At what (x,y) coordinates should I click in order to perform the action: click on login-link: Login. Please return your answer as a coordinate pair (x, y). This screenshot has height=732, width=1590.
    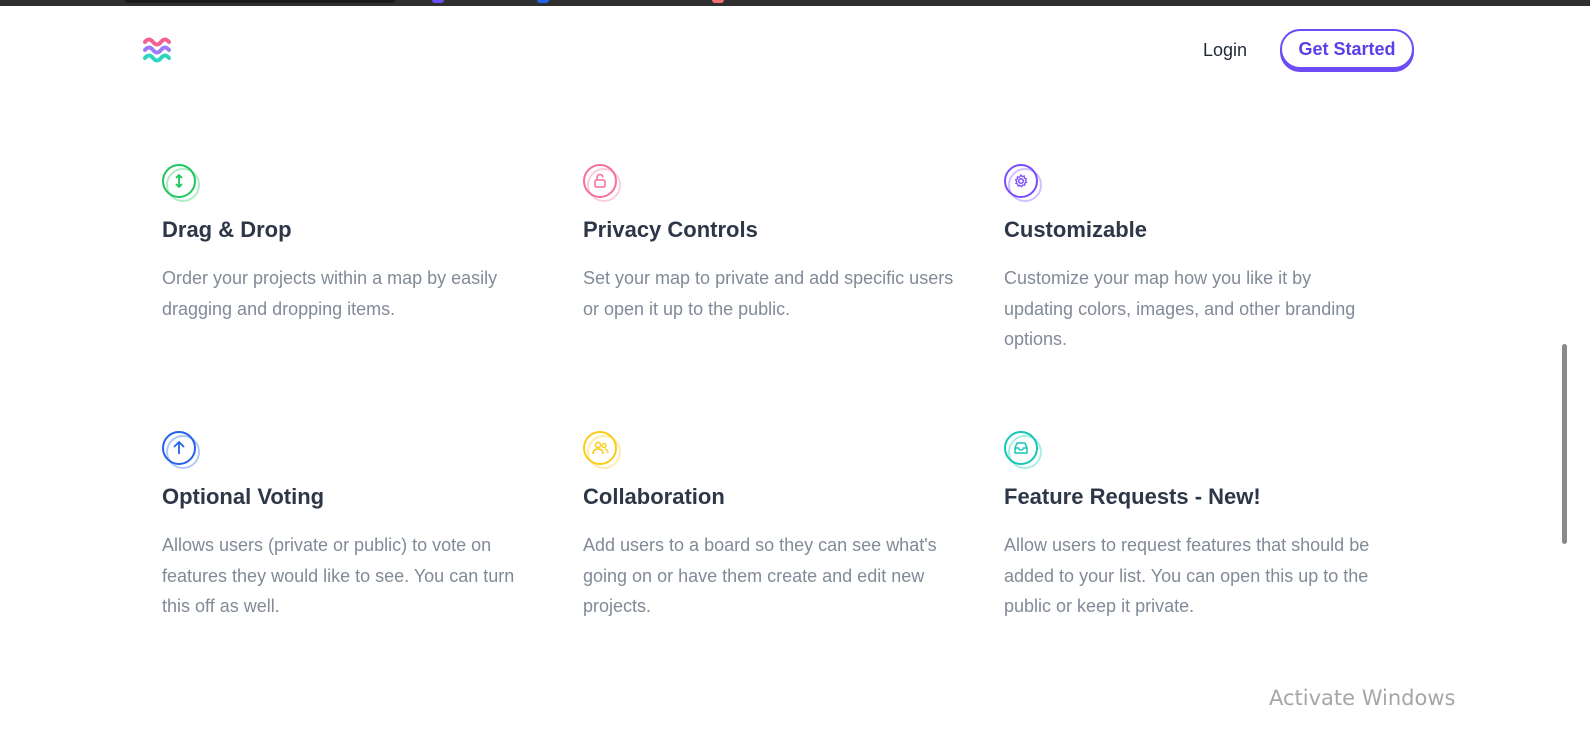
    Looking at the image, I should click on (1225, 50).